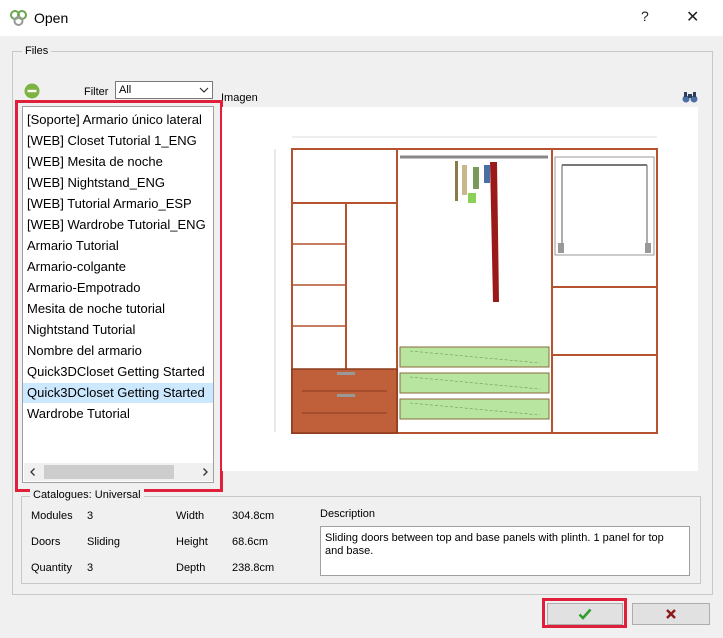 The image size is (723, 638). Describe the element at coordinates (104, 542) in the screenshot. I see `doors-value: Sliding` at that location.